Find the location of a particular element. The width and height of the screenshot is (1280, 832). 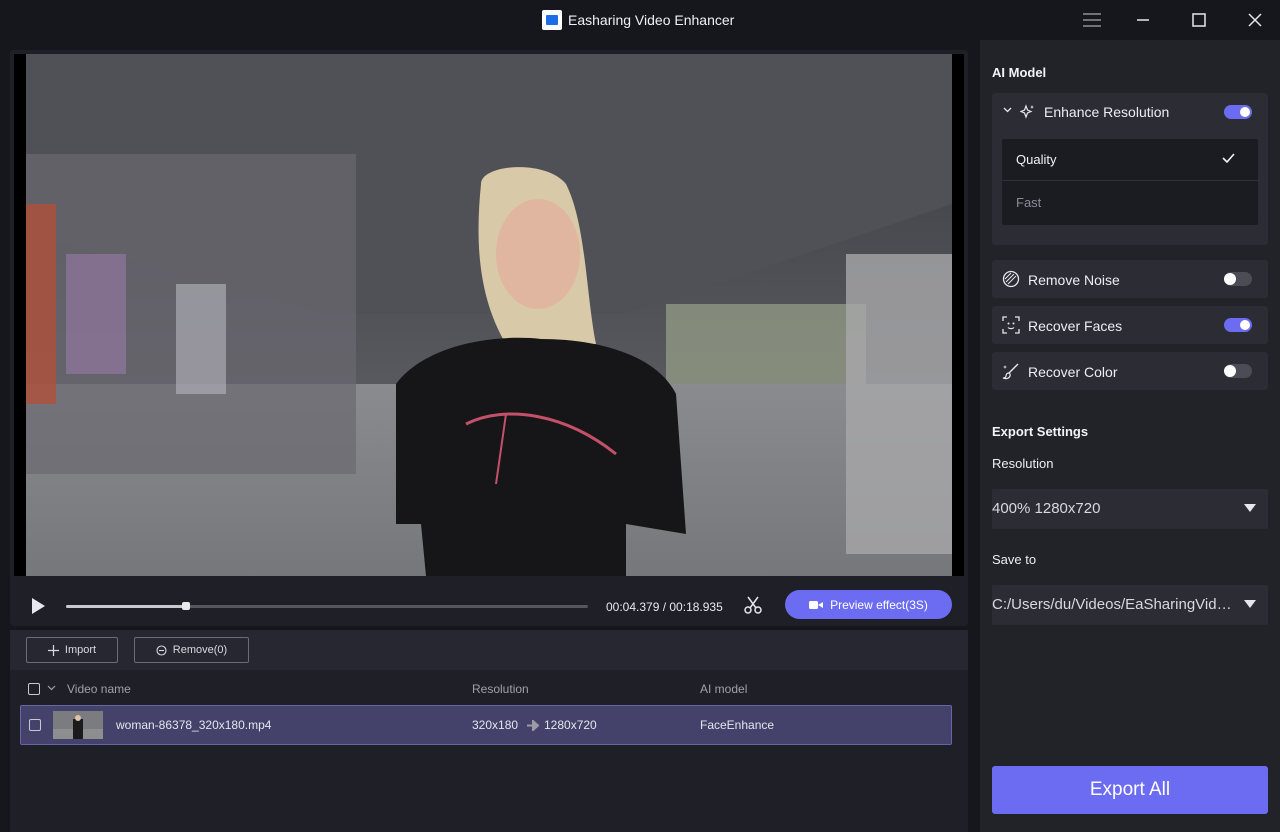

save-to-label: Save to is located at coordinates (1014, 559).